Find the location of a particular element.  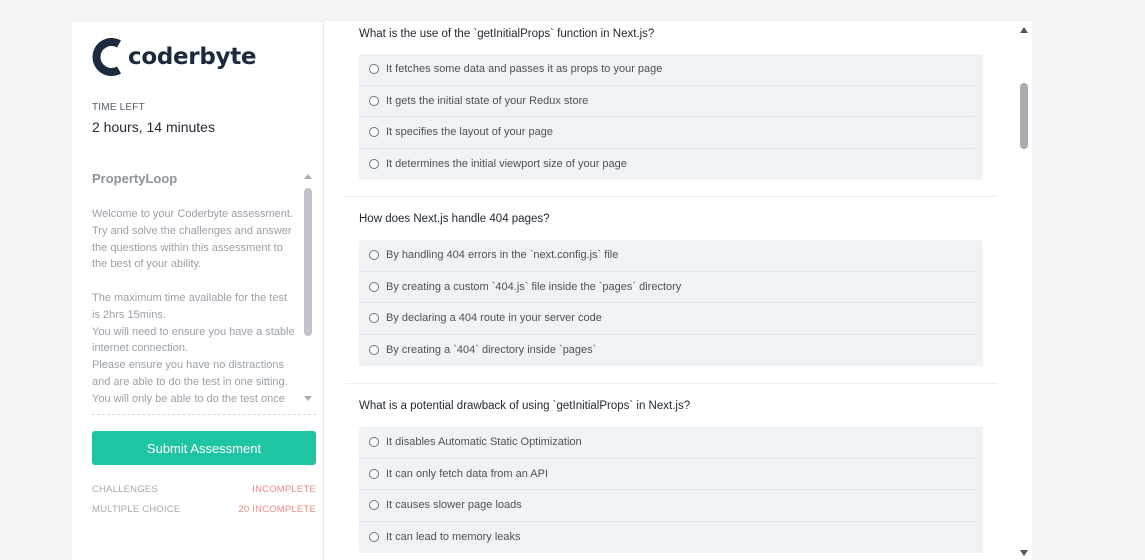

divider is located at coordinates (204, 414).